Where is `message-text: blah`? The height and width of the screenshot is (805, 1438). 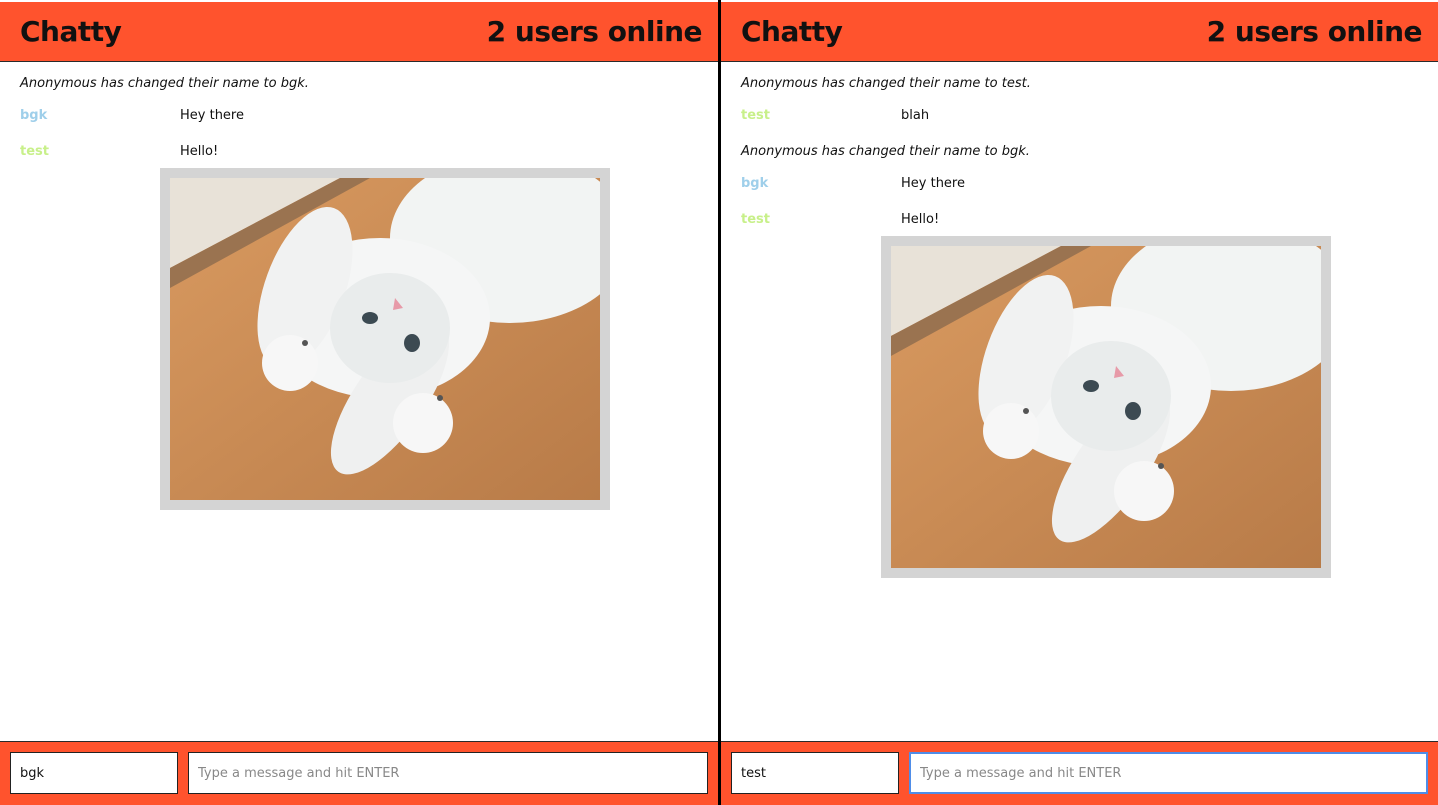 message-text: blah is located at coordinates (915, 115).